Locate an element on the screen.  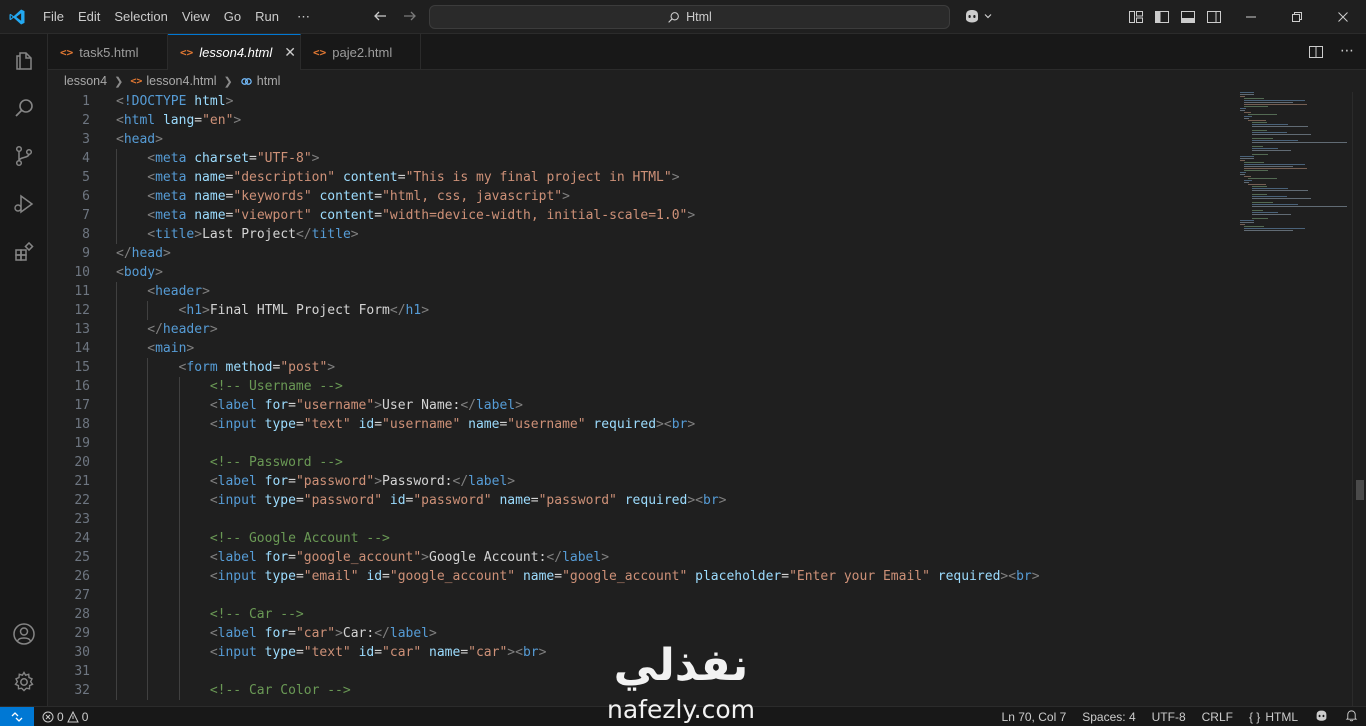
menu-selection: Selection is located at coordinates (140, 17).